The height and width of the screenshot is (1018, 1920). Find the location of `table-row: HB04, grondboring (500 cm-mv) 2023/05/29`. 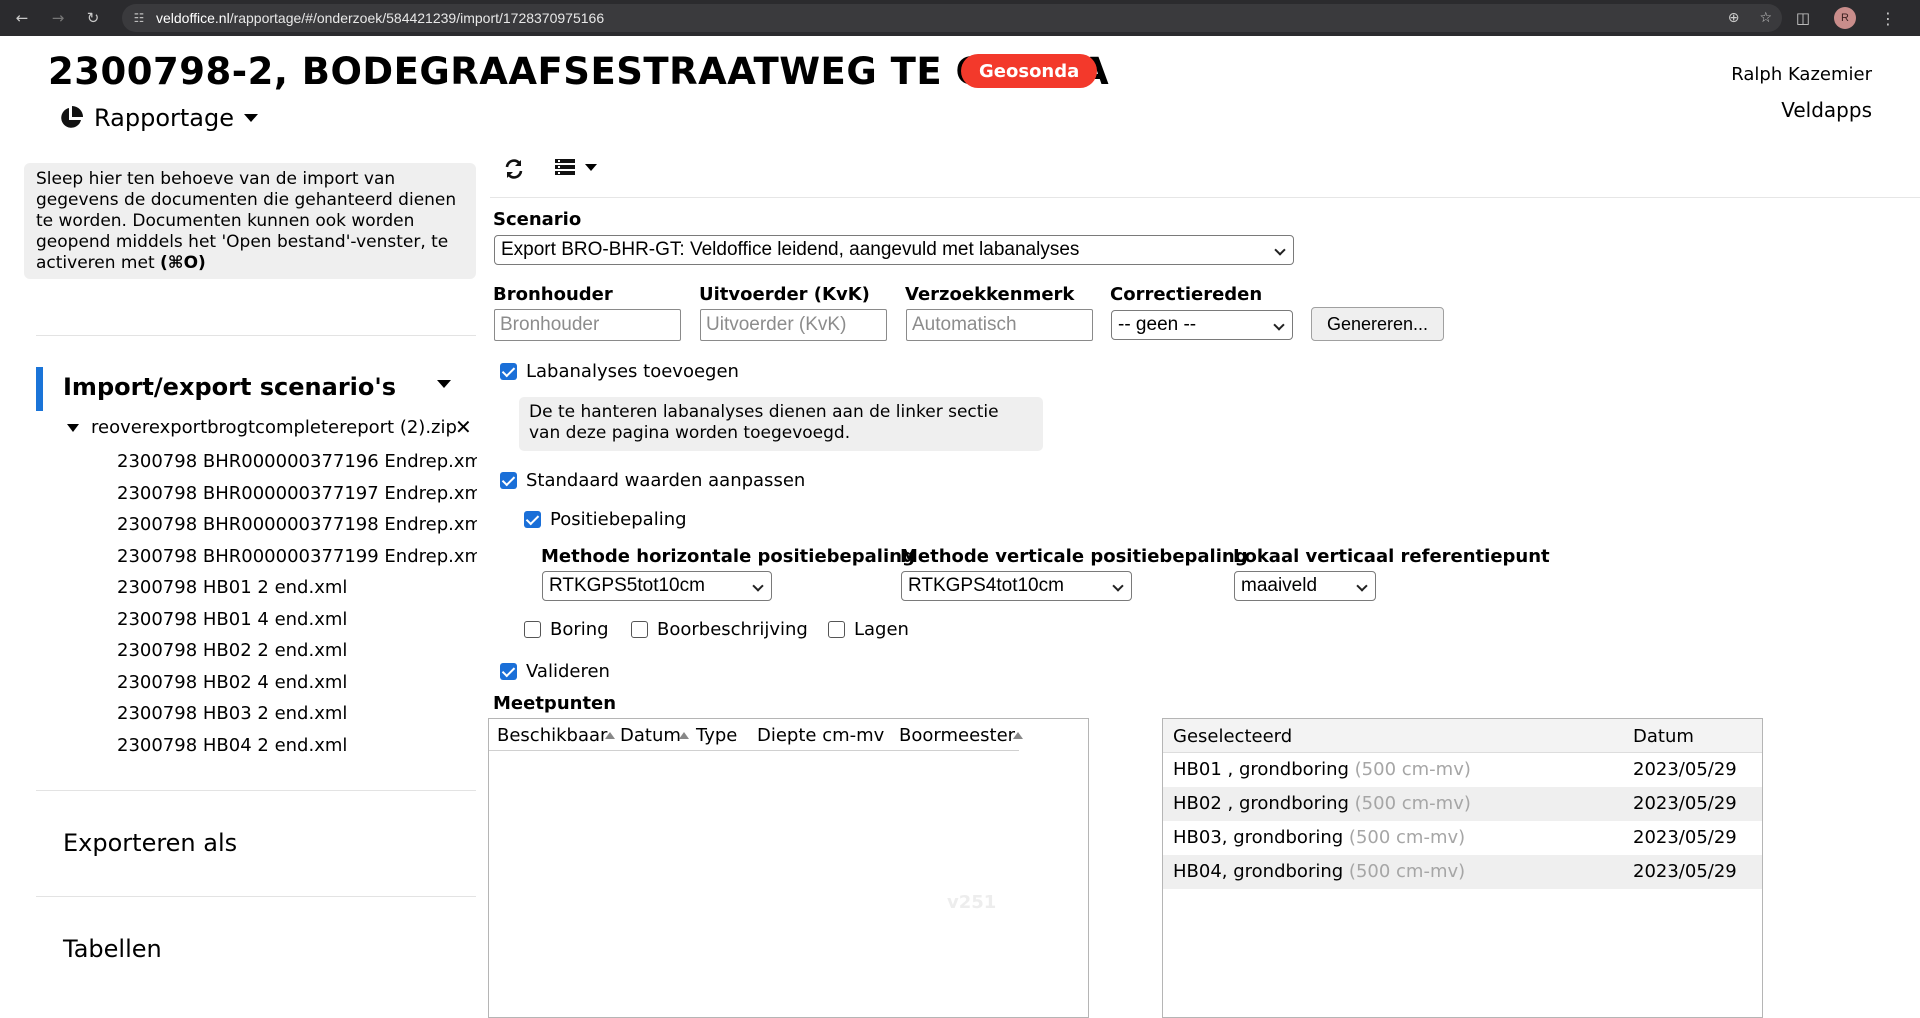

table-row: HB04, grondboring (500 cm-mv) 2023/05/29 is located at coordinates (1462, 872).